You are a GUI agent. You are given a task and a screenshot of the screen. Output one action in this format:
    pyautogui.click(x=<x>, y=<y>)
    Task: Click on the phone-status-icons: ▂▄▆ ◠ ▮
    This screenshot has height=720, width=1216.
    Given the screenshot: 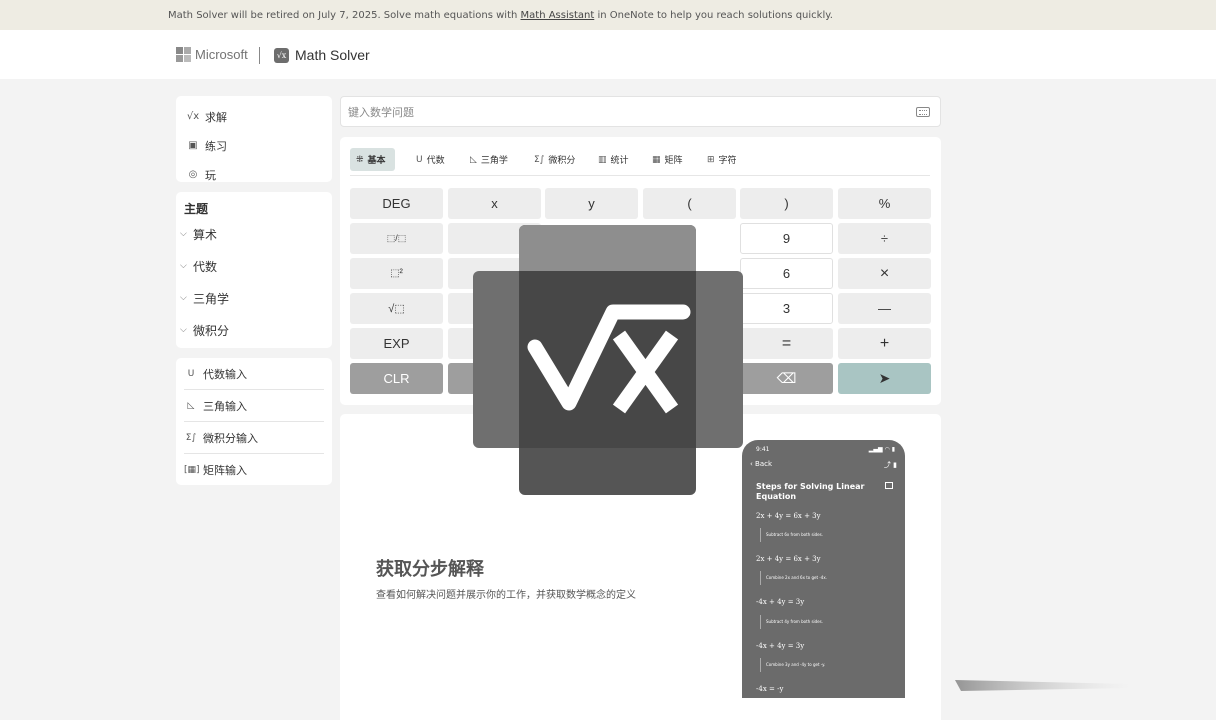 What is the action you would take?
    pyautogui.click(x=881, y=449)
    